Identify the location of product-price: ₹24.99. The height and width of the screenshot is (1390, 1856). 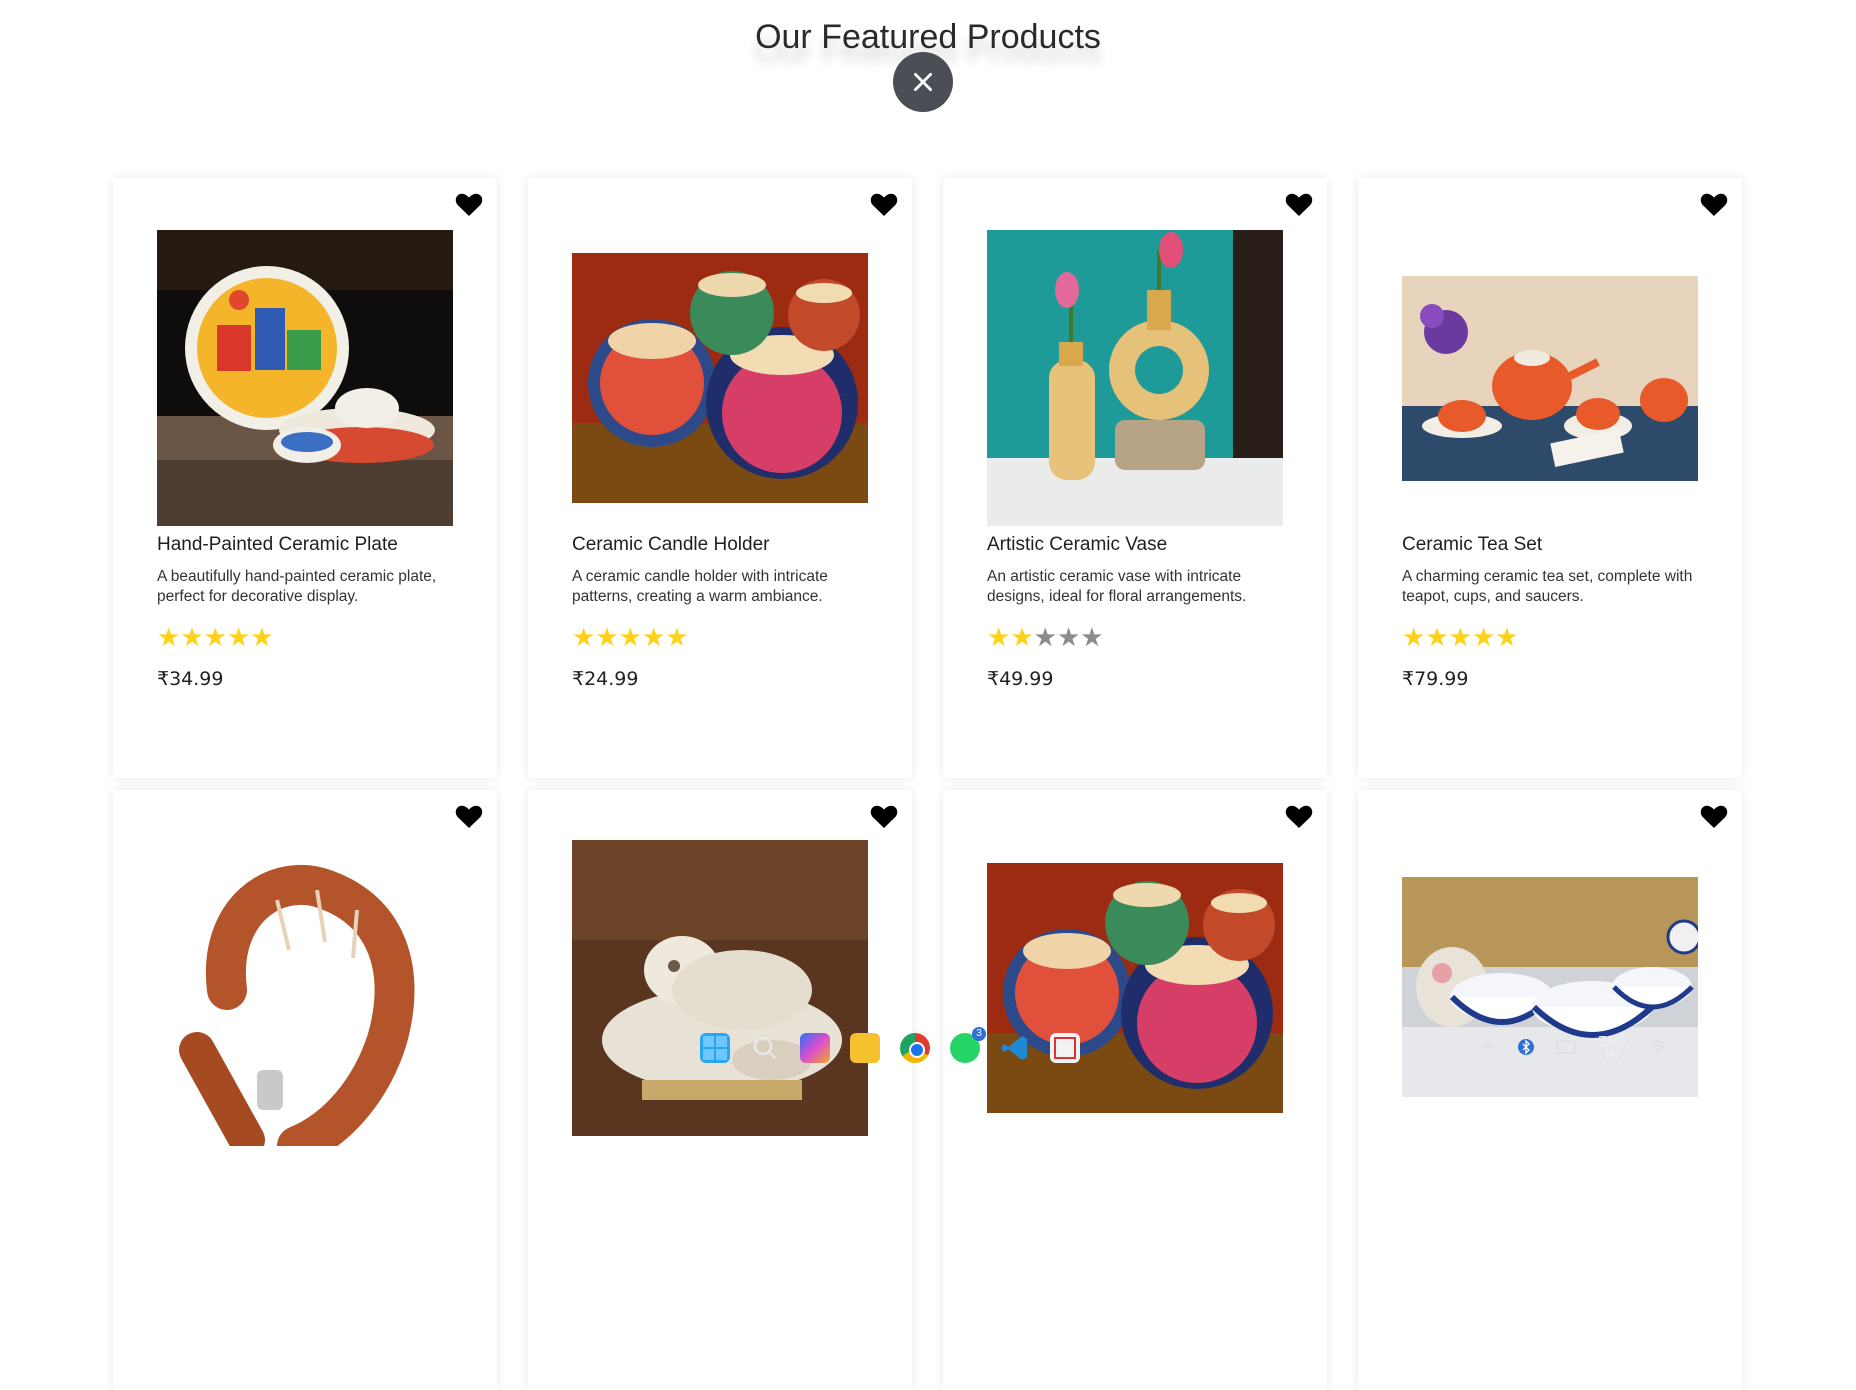
(605, 679).